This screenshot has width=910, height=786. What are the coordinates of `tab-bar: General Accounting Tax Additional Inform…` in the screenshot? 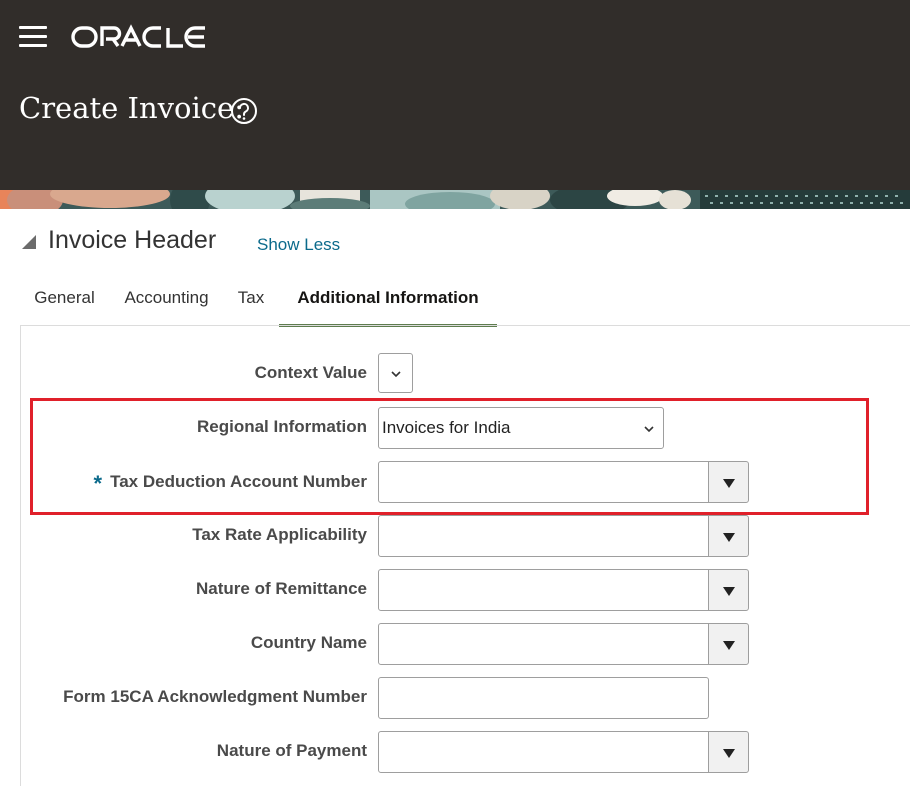 It's located at (465, 303).